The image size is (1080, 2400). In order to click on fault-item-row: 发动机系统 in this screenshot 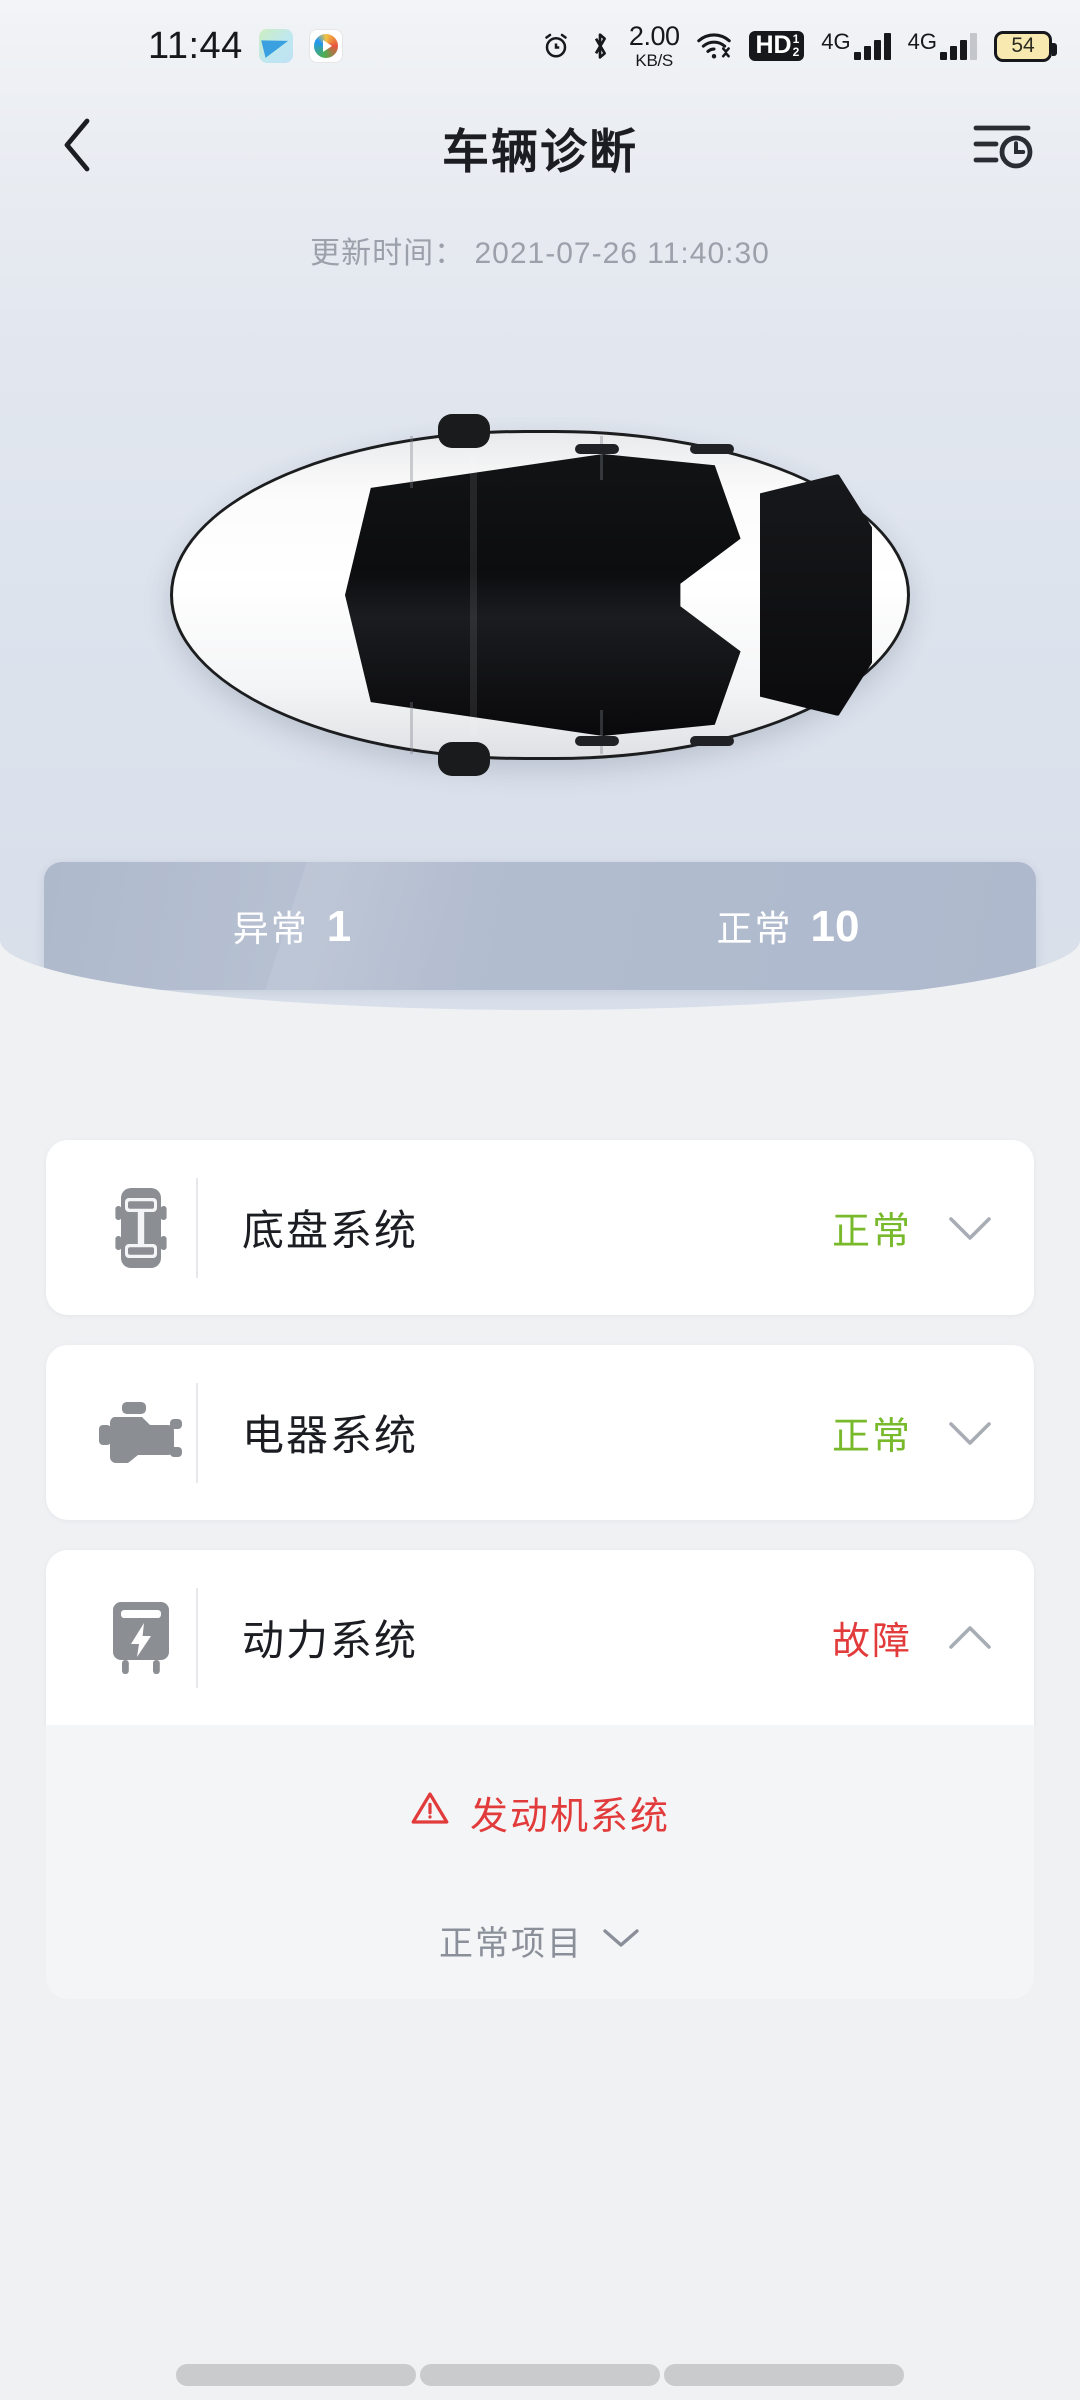, I will do `click(540, 1812)`.